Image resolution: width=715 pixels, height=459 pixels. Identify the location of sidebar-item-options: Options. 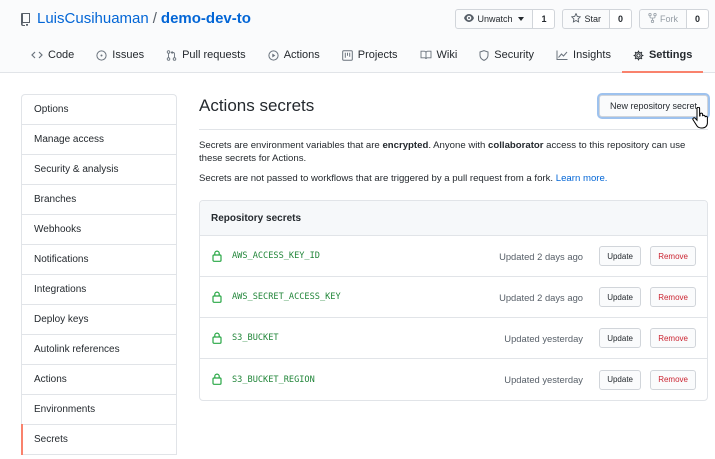
(99, 110).